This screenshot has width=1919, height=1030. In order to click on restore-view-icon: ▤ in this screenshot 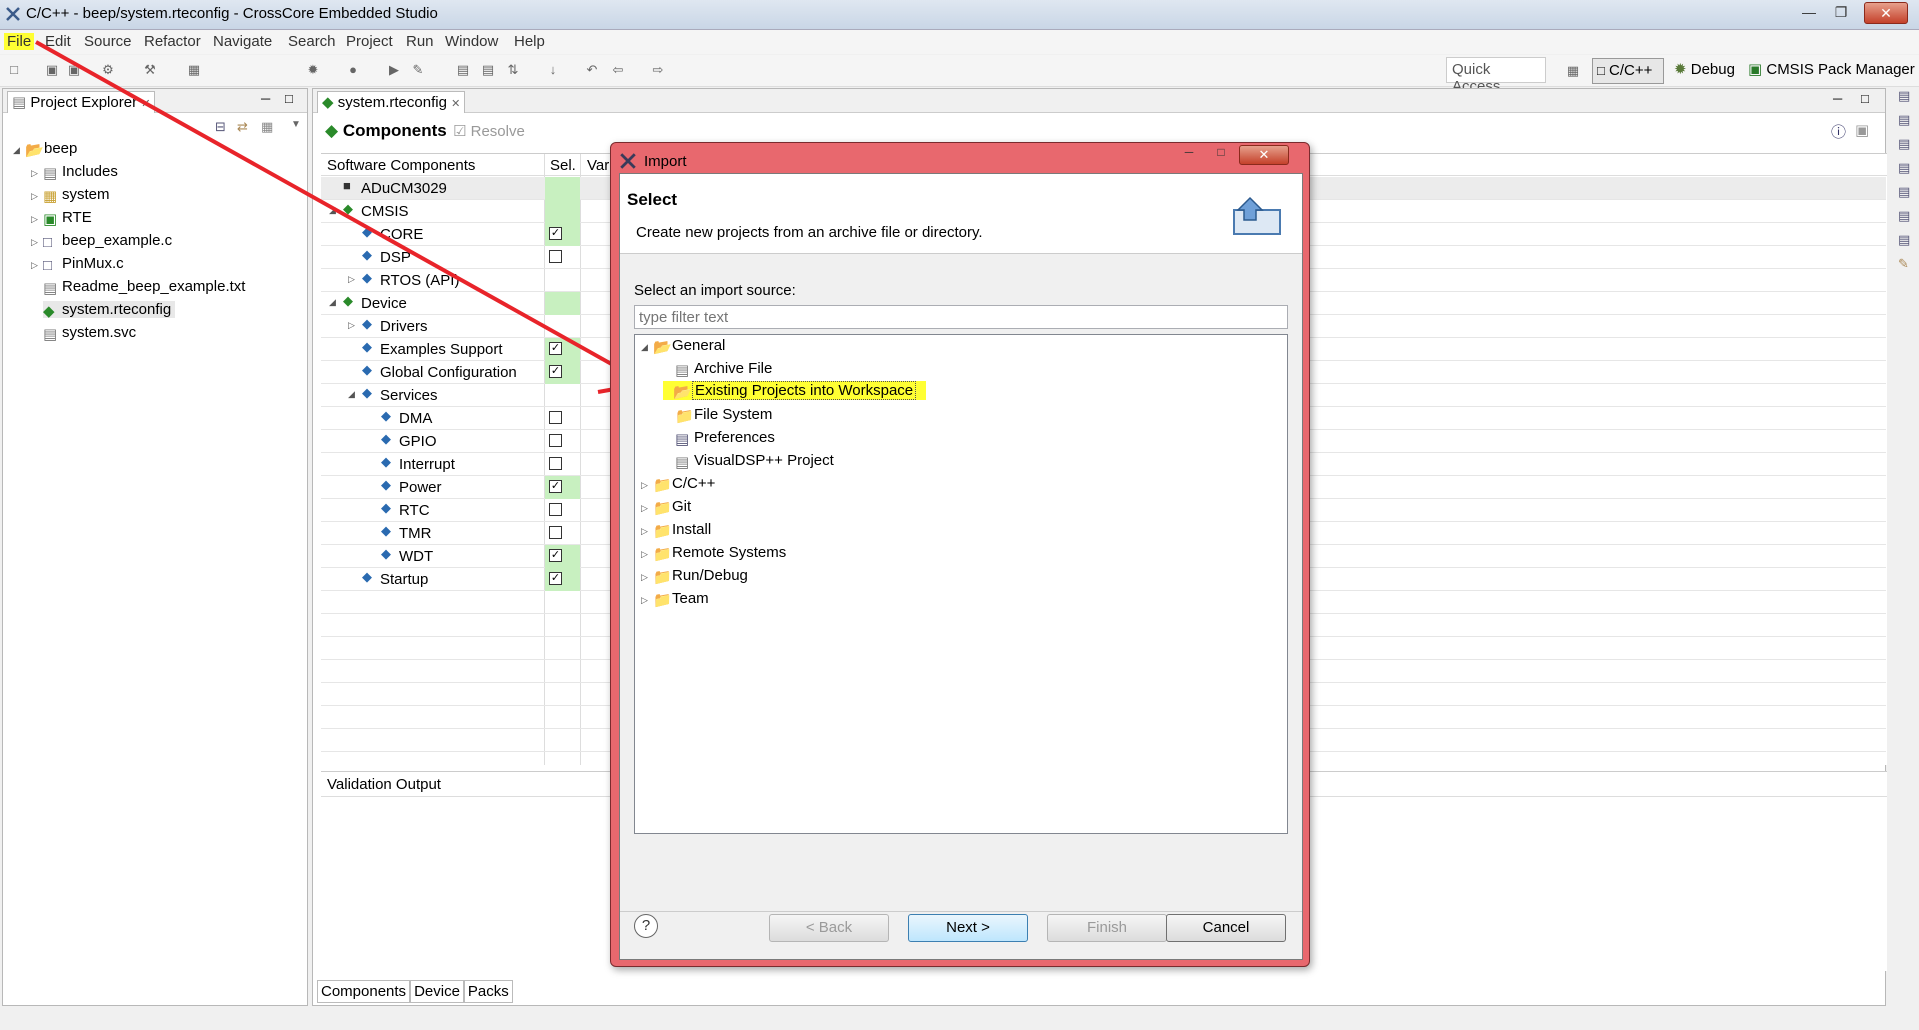, I will do `click(1904, 96)`.